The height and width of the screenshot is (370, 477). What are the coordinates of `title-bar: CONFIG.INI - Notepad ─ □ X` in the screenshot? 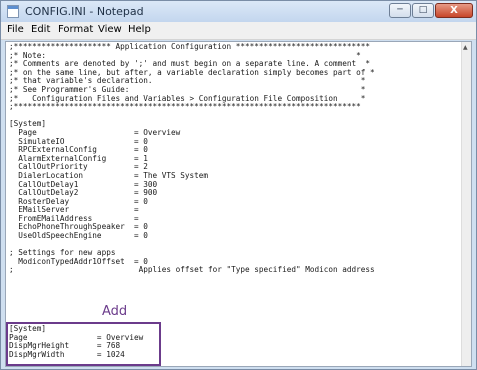 It's located at (238, 11).